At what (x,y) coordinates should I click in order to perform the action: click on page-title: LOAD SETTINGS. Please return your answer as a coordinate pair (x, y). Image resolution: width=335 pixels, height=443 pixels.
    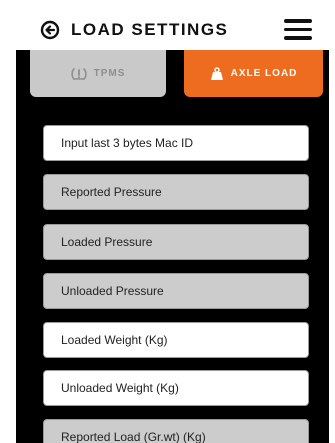
    Looking at the image, I should click on (150, 29).